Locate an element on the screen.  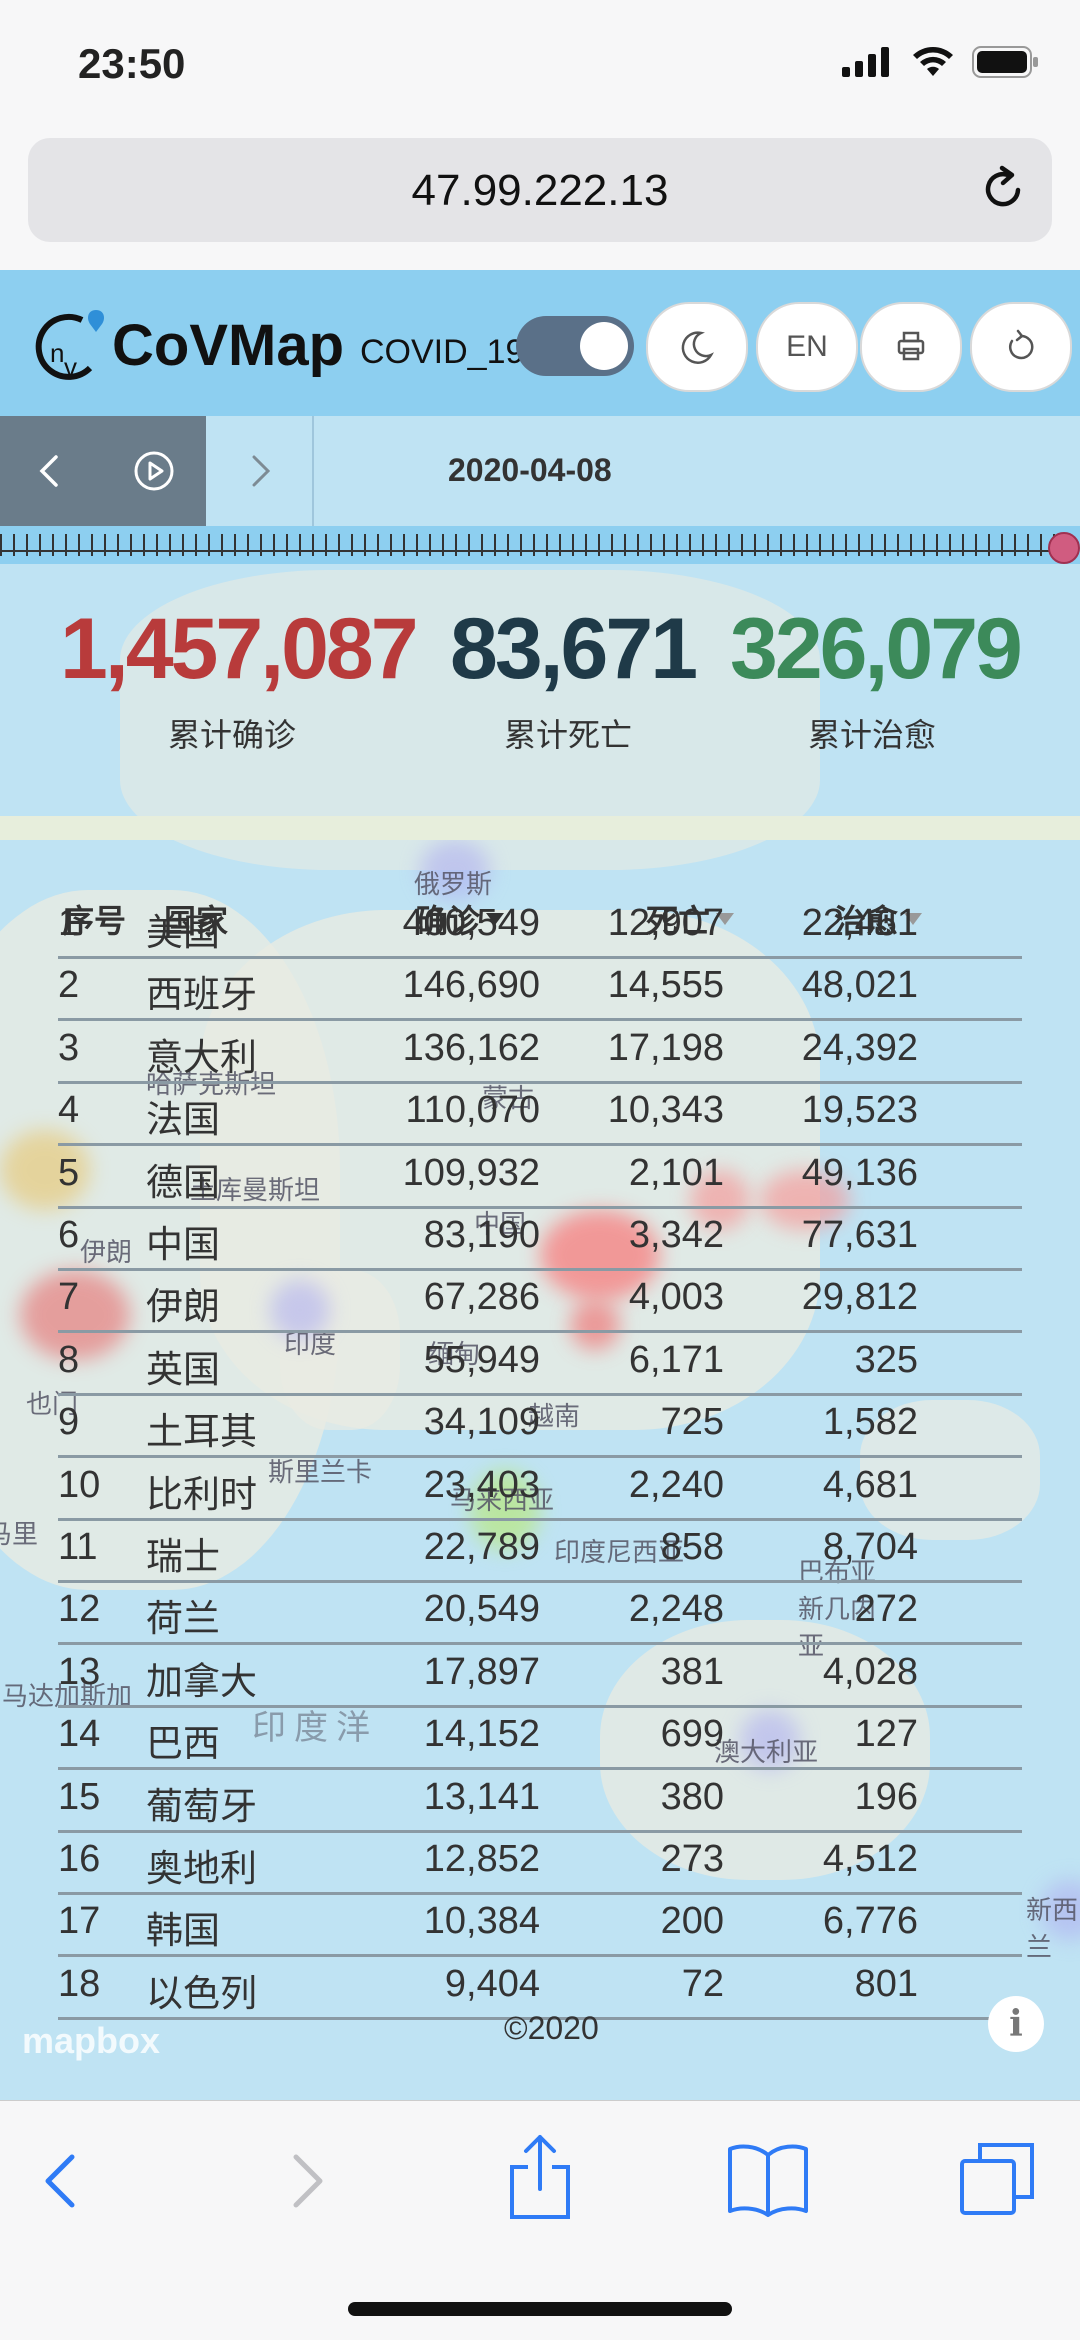
row-country: 美国 is located at coordinates (183, 932).